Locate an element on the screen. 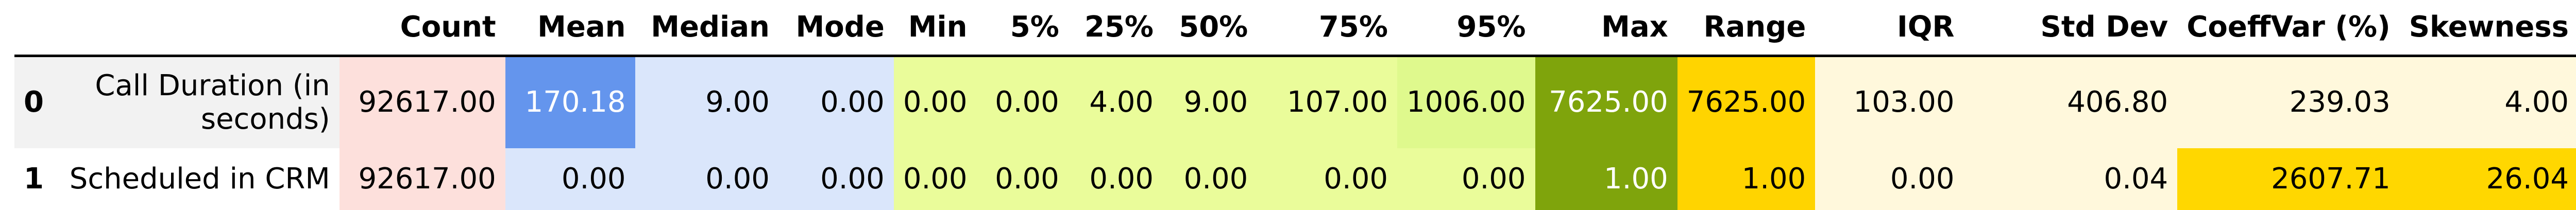  row-label: Call Duration (in seconds) is located at coordinates (199, 102).